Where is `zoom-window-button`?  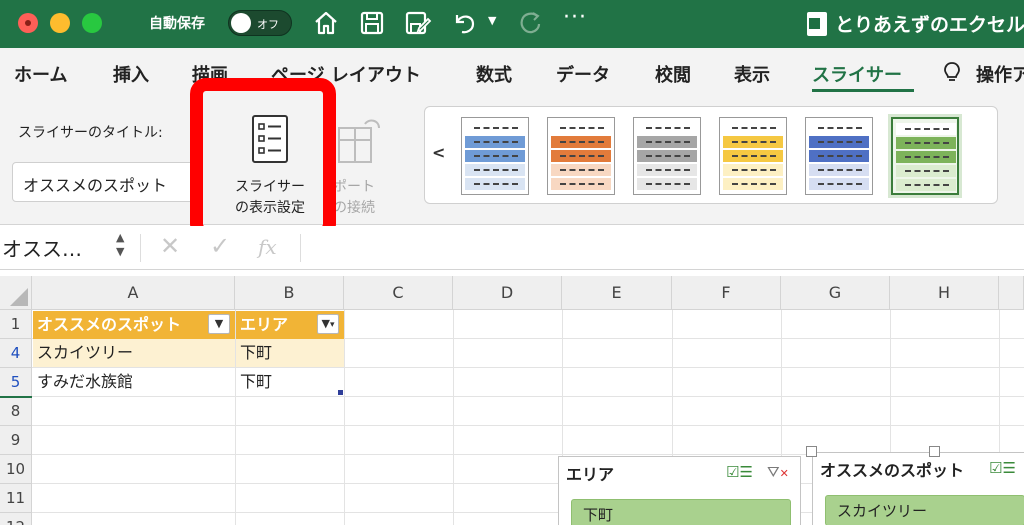
zoom-window-button is located at coordinates (92, 23).